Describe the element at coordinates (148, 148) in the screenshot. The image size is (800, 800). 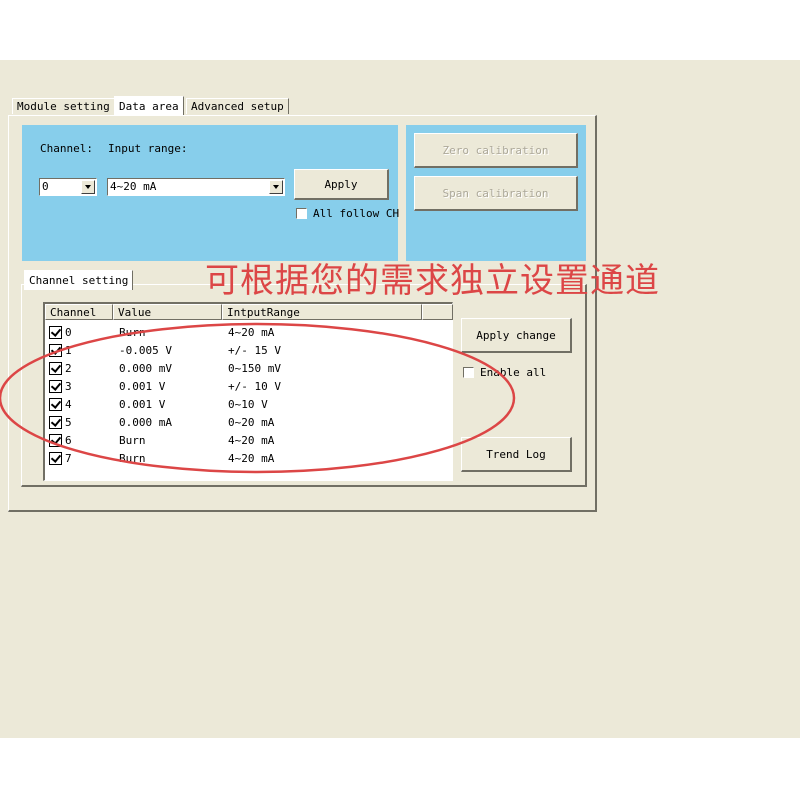
I see `input-range-label: Input range:` at that location.